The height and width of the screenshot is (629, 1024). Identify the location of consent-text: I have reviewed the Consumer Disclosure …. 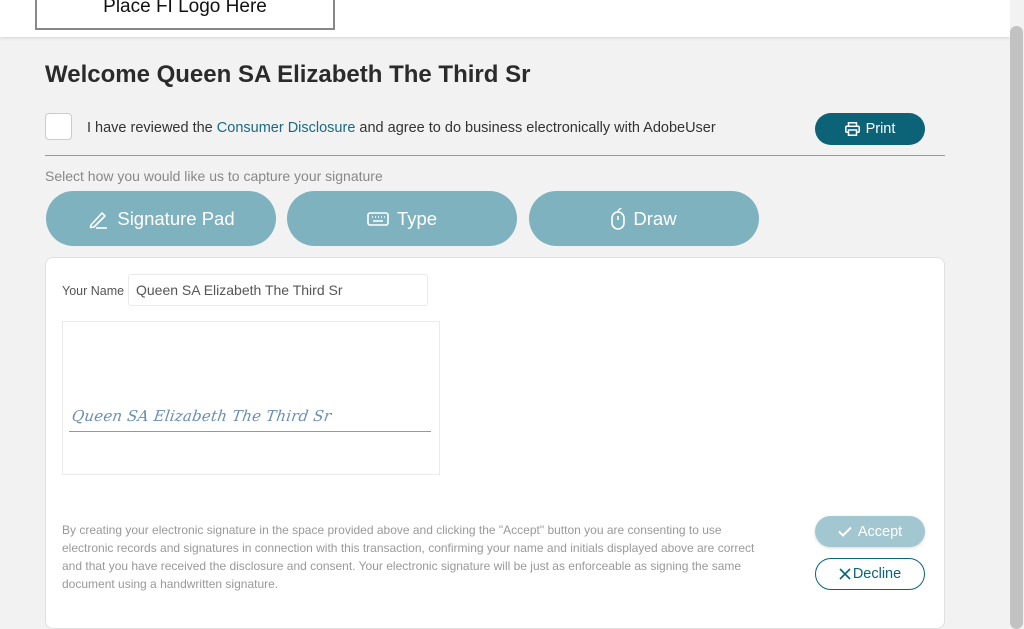
(401, 128).